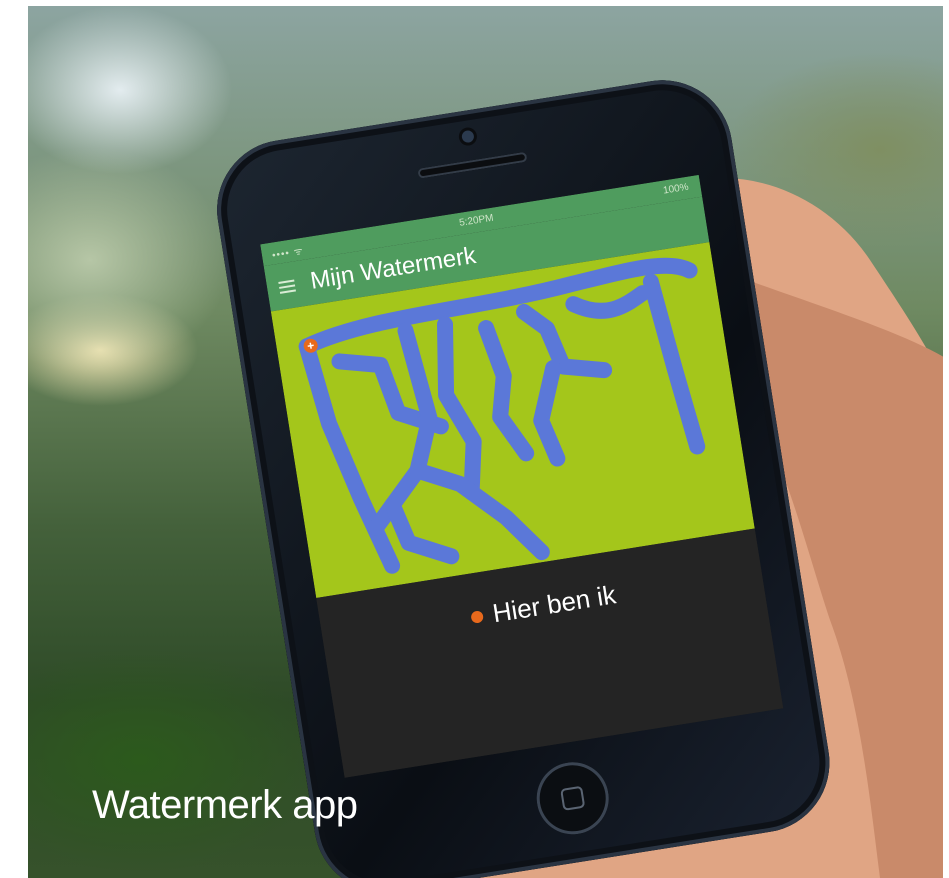 Image resolution: width=949 pixels, height=878 pixels. Describe the element at coordinates (287, 286) in the screenshot. I see `menu-icon` at that location.